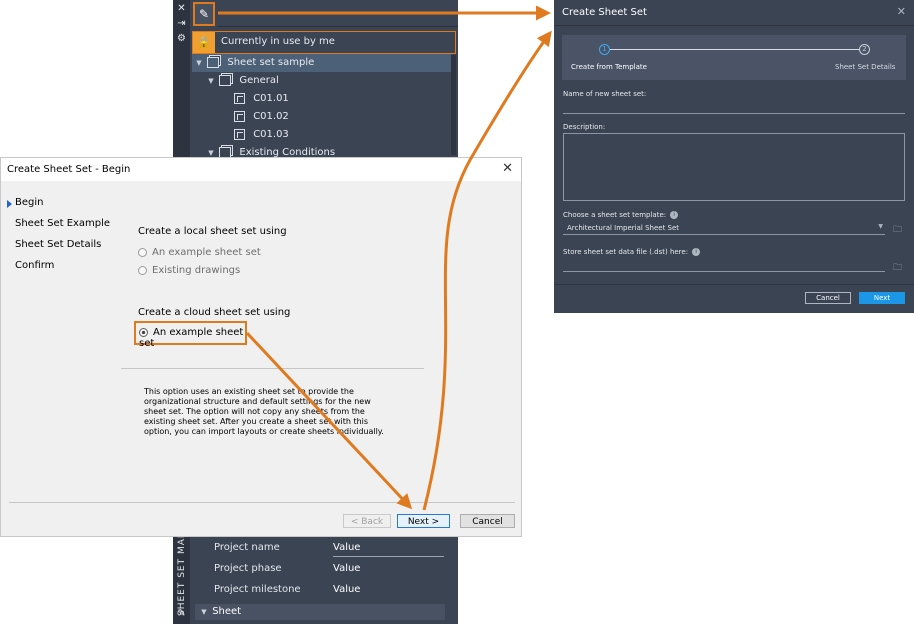 This screenshot has height=624, width=914. I want to click on step-1-label: Create from Template, so click(609, 67).